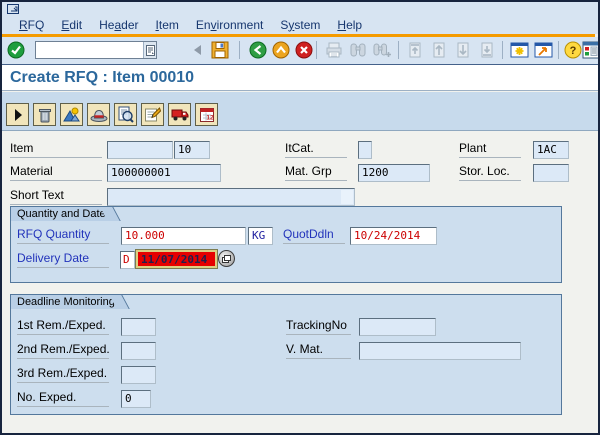 Image resolution: width=600 pixels, height=435 pixels. I want to click on delivery-address-button, so click(179, 114).